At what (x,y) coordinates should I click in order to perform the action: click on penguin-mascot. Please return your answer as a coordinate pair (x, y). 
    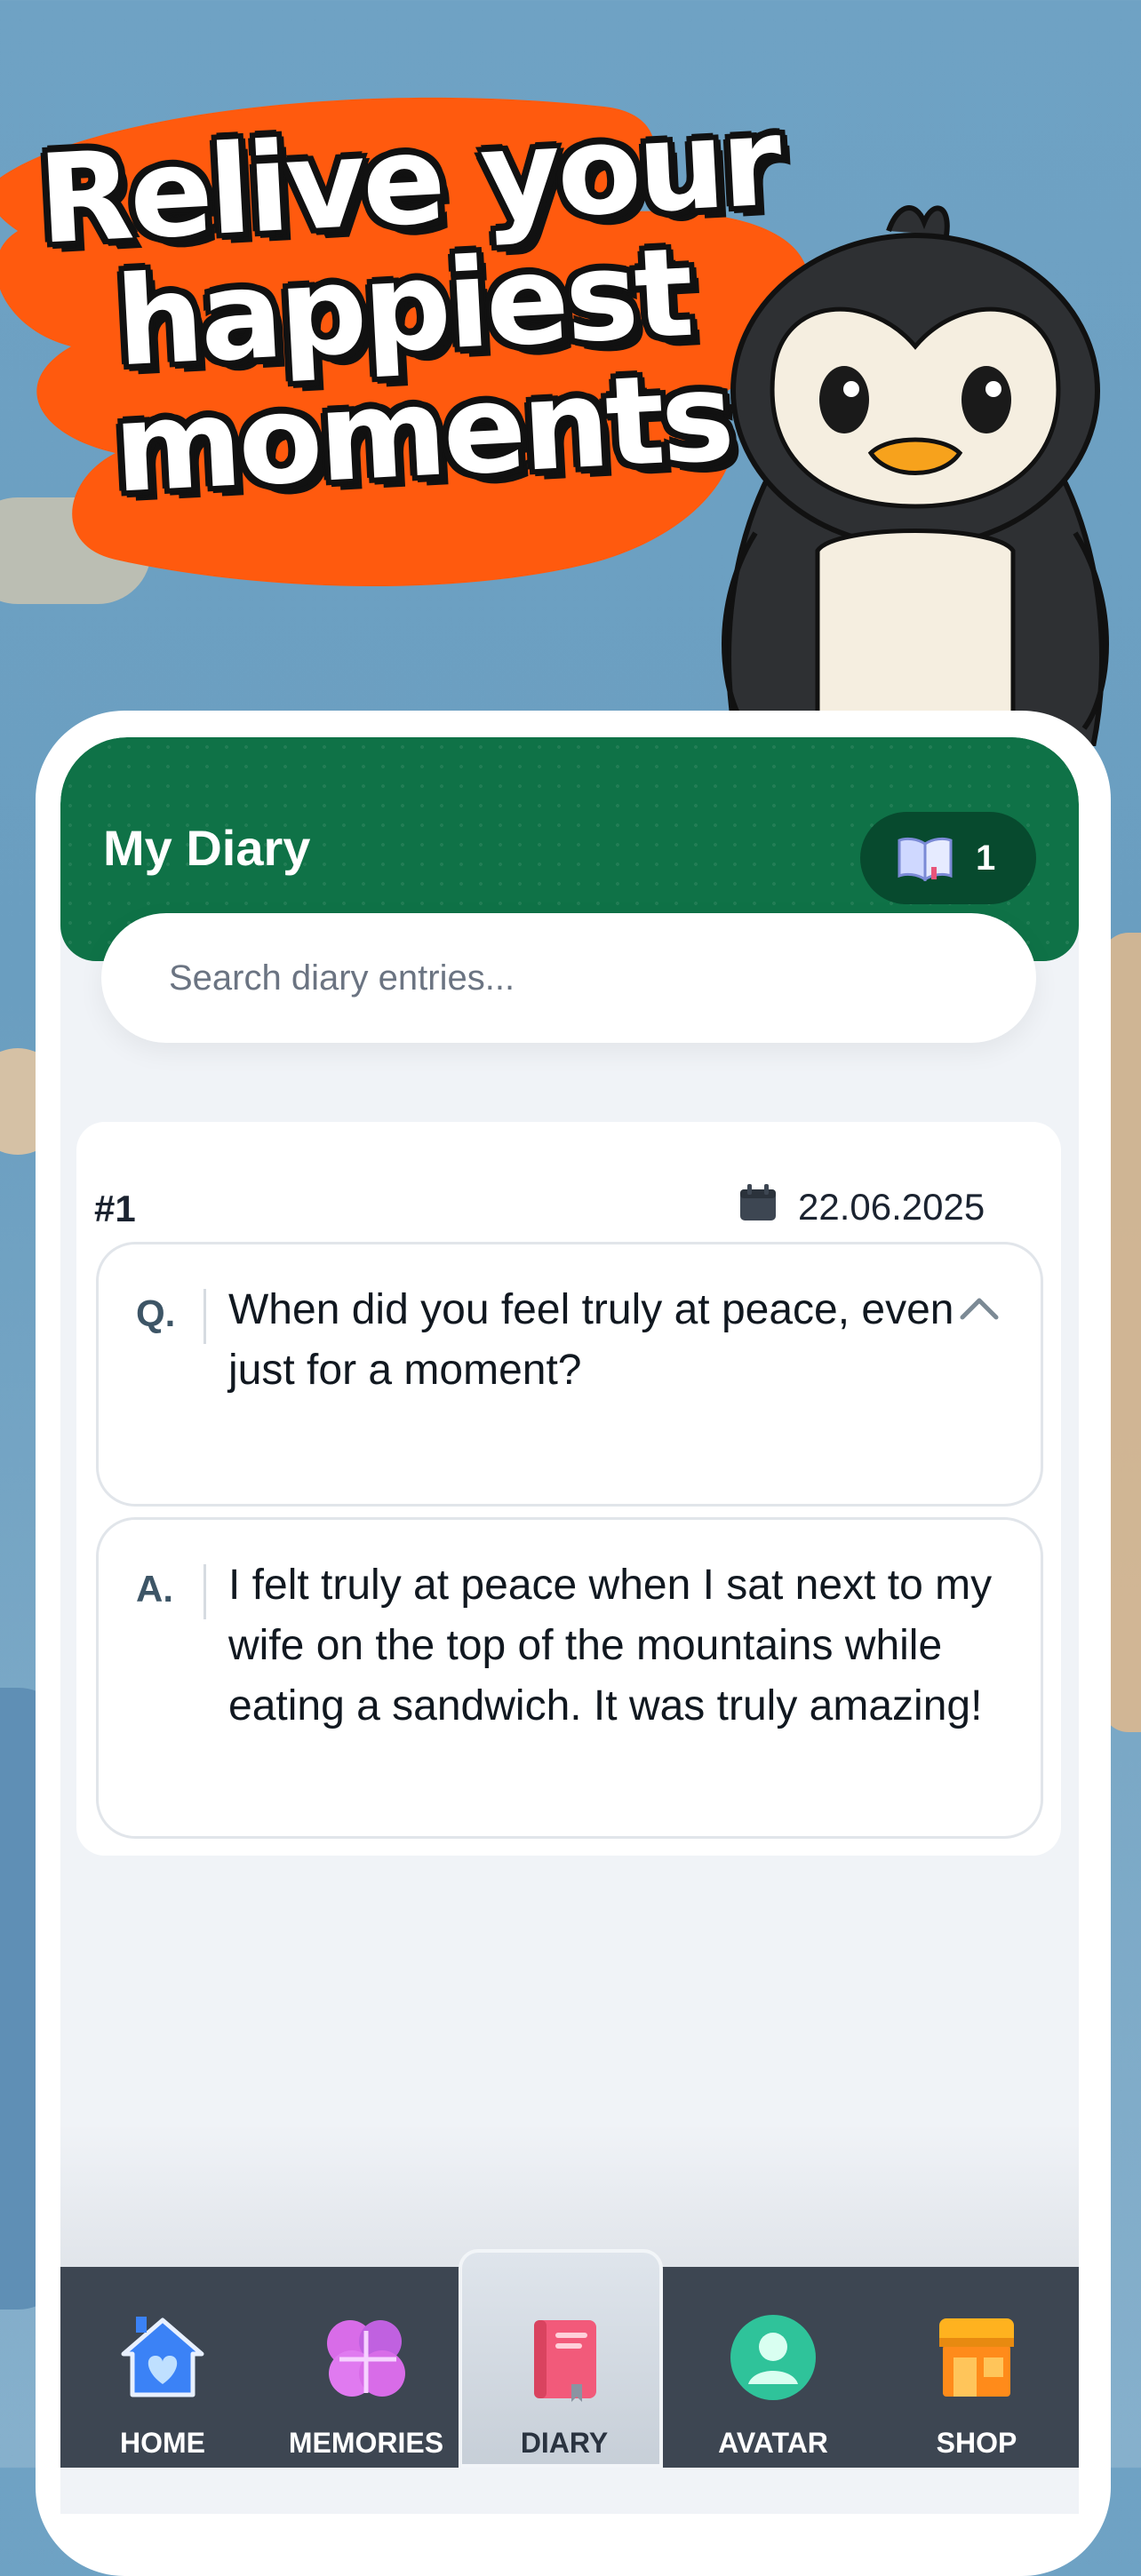
    Looking at the image, I should click on (915, 475).